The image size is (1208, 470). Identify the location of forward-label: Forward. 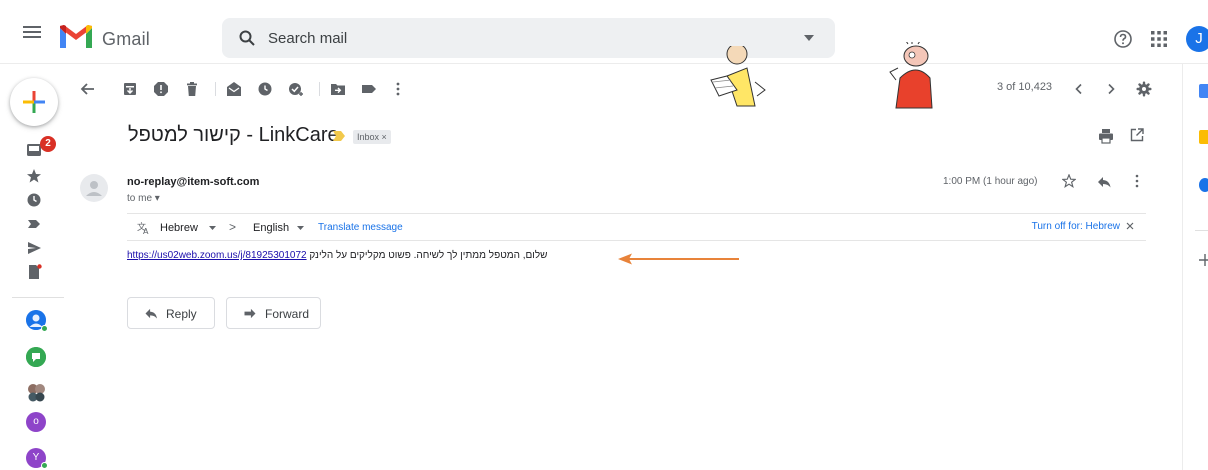
(287, 314).